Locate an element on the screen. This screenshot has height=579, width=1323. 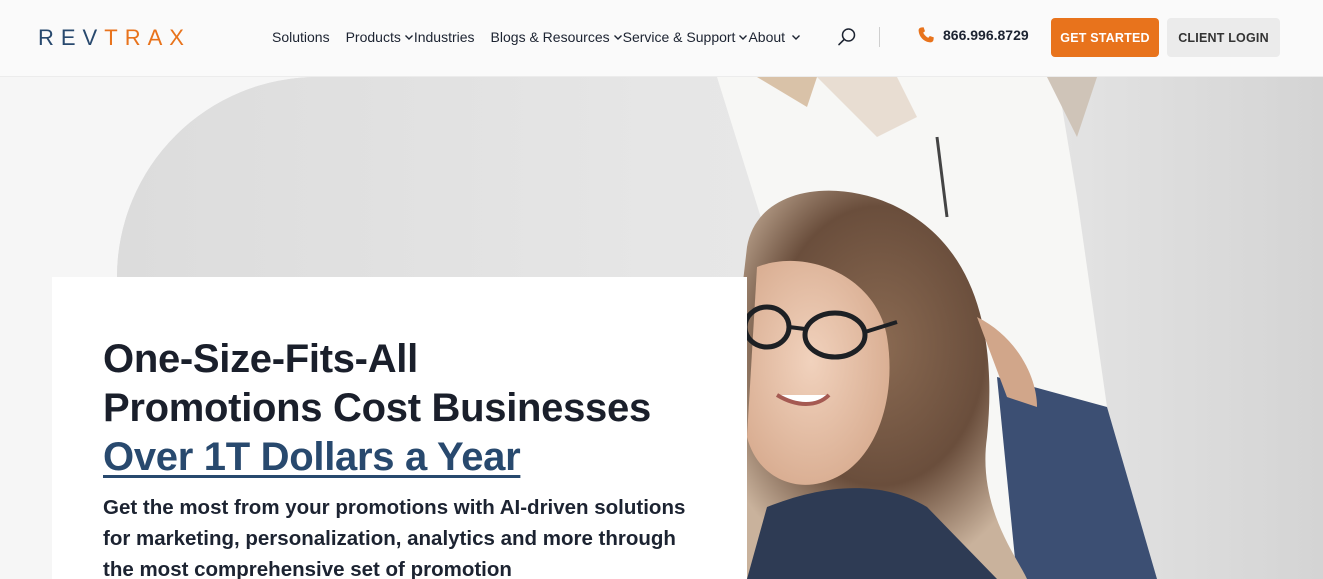
nav-item-blogs-resources: Blogs & Resources is located at coordinates (557, 37).